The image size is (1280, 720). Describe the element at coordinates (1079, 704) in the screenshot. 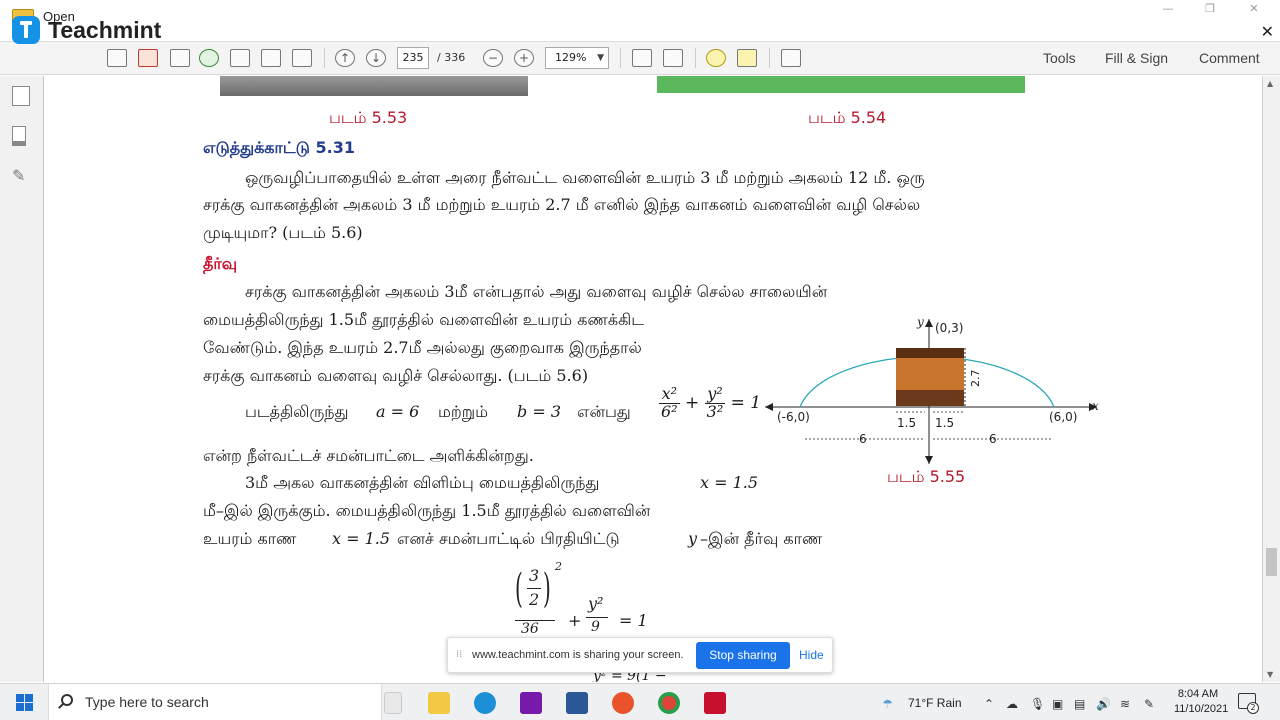

I see `network-icon: ▤` at that location.